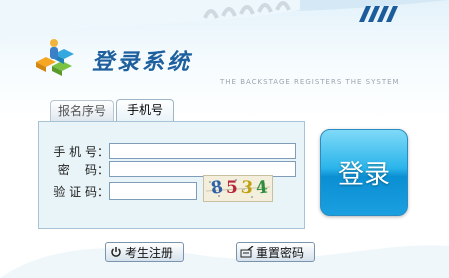 The width and height of the screenshot is (449, 278). I want to click on captcha-char: 5, so click(232, 188).